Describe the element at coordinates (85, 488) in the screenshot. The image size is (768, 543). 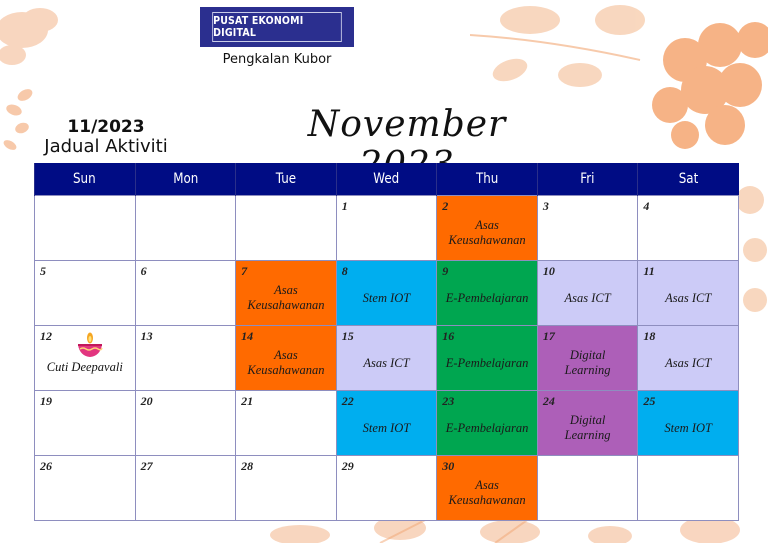
I see `calendar-day-cell: 26` at that location.